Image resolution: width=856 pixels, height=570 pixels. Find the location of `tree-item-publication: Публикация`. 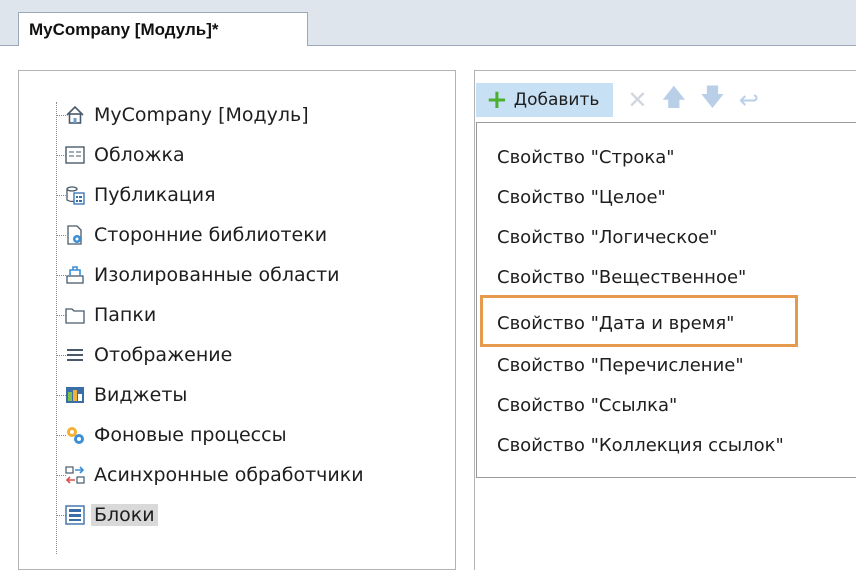

tree-item-publication: Публикация is located at coordinates (140, 195).